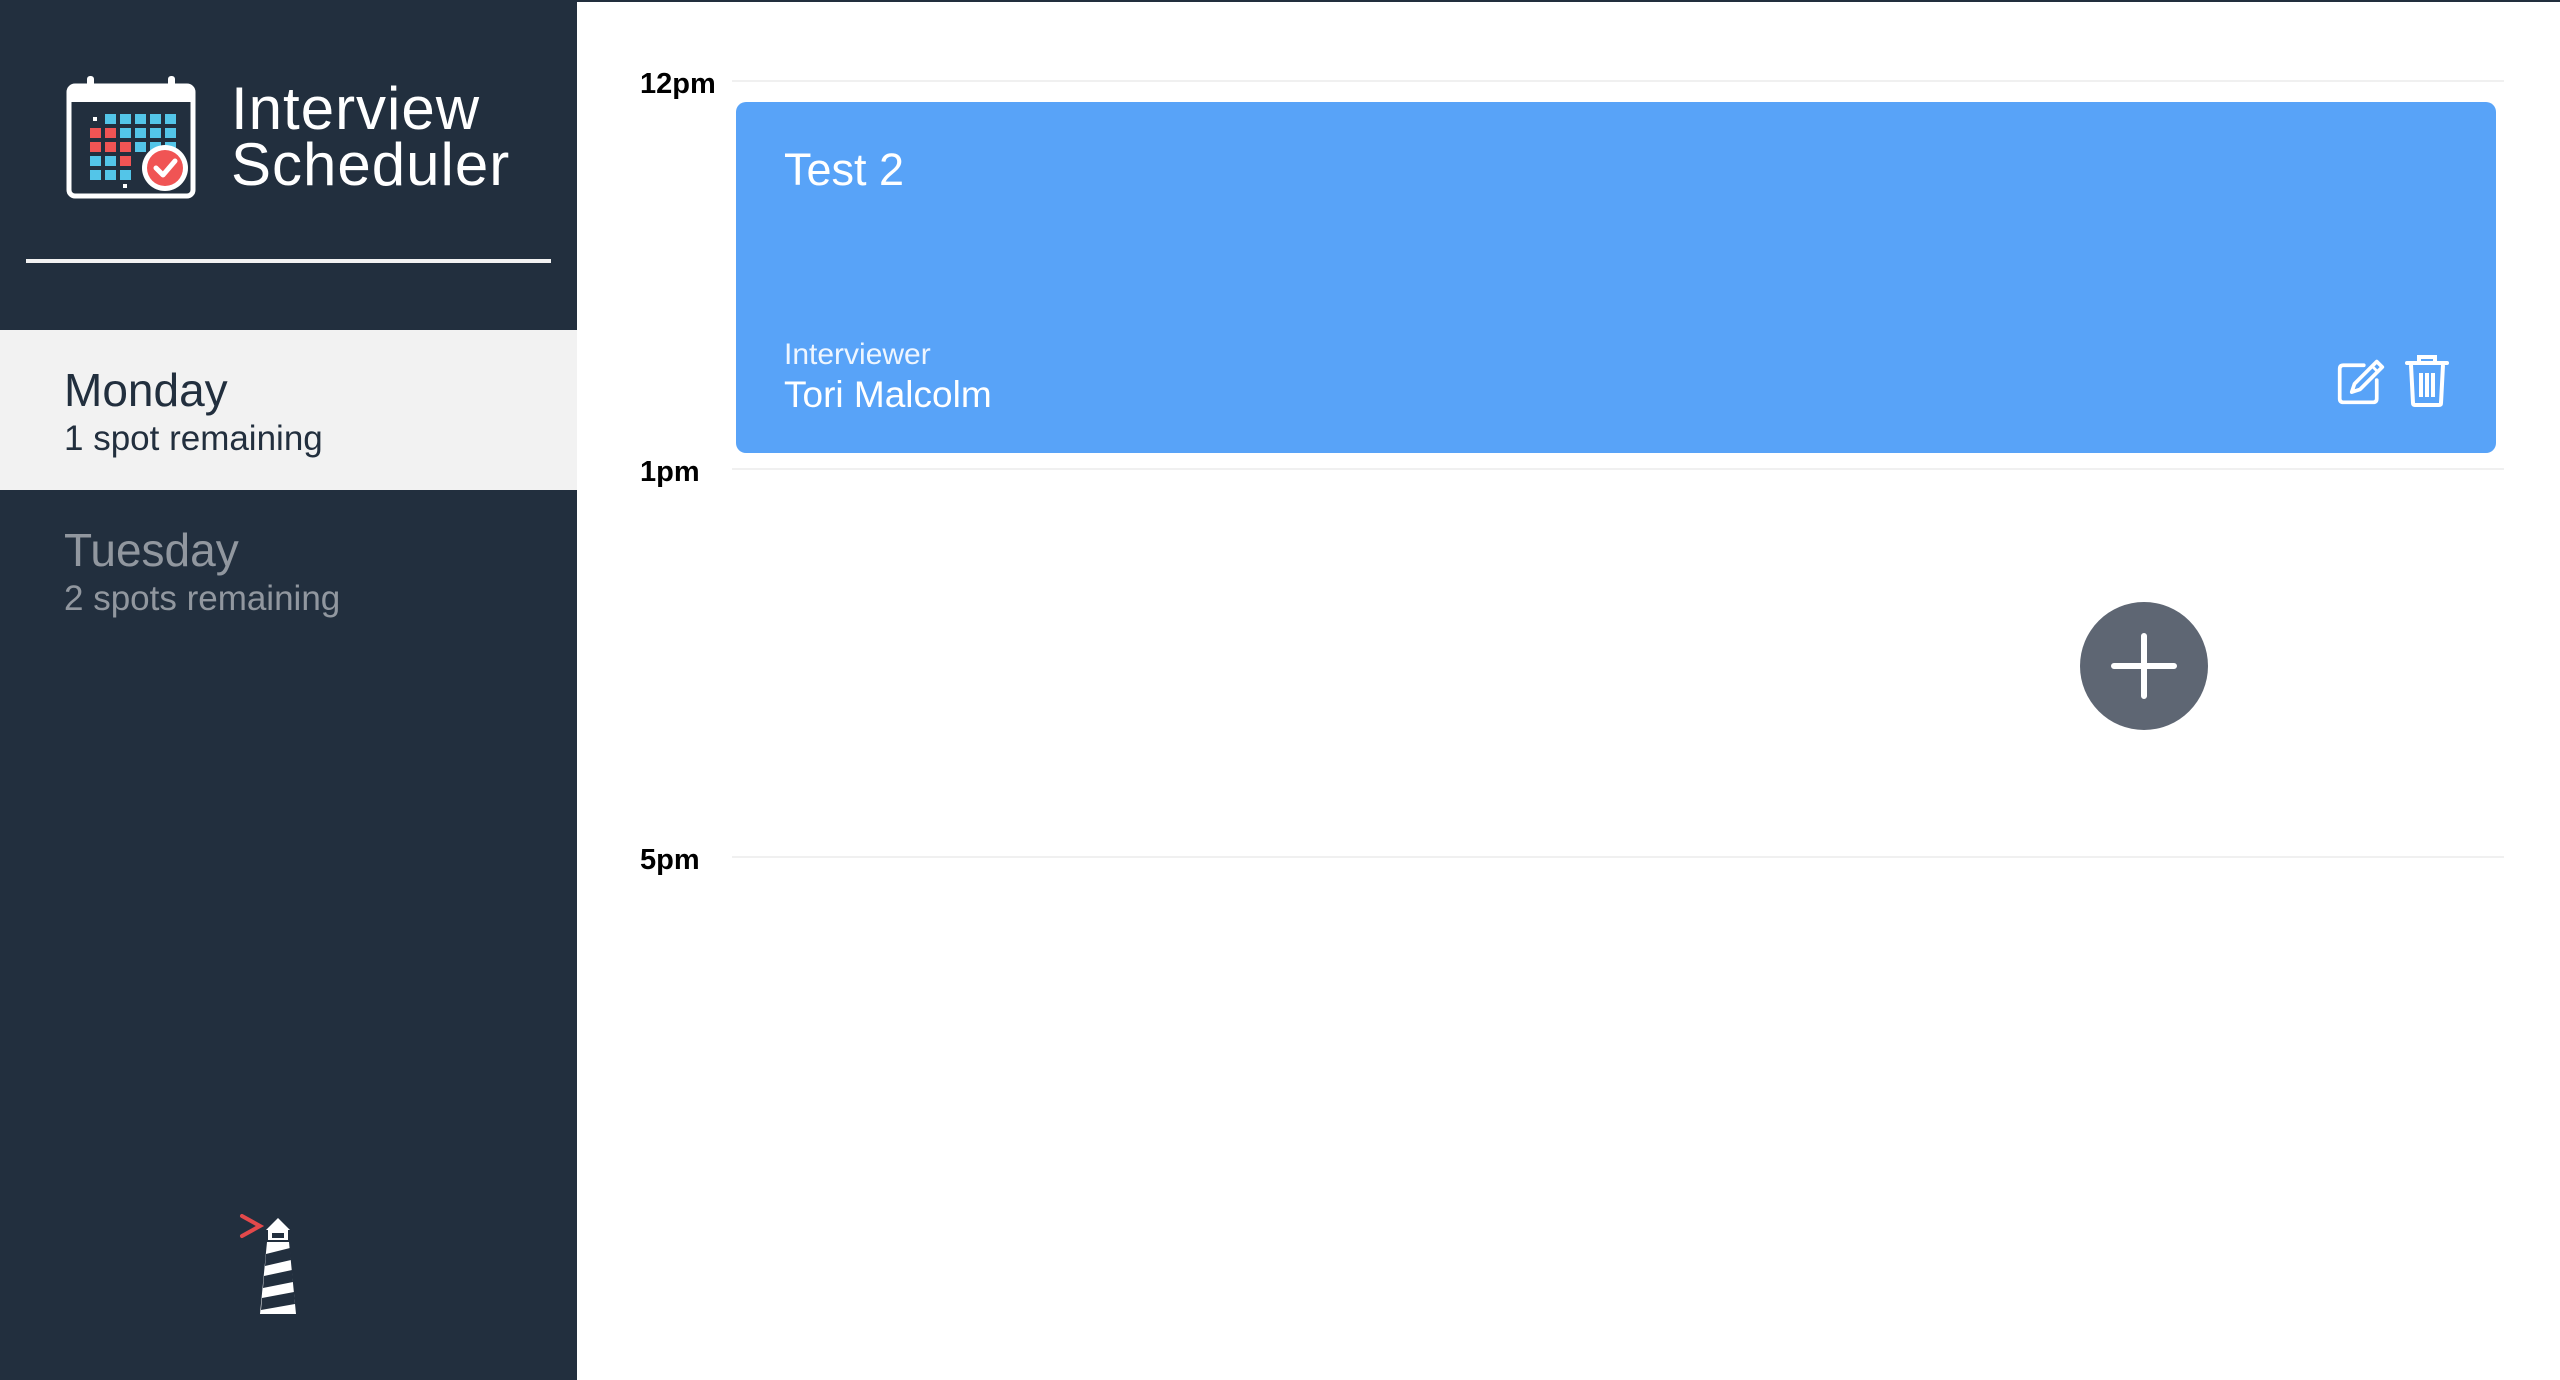  Describe the element at coordinates (268, 1264) in the screenshot. I see `lighthouse-icon` at that location.